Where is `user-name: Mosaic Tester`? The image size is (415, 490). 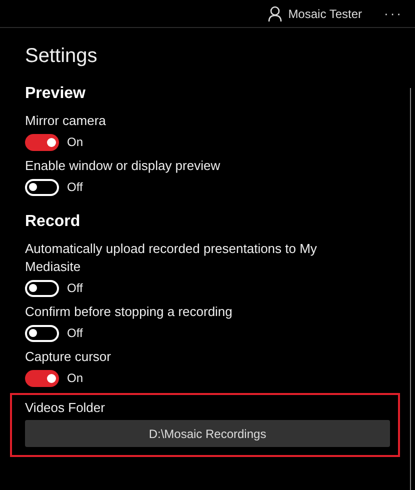 user-name: Mosaic Tester is located at coordinates (325, 13).